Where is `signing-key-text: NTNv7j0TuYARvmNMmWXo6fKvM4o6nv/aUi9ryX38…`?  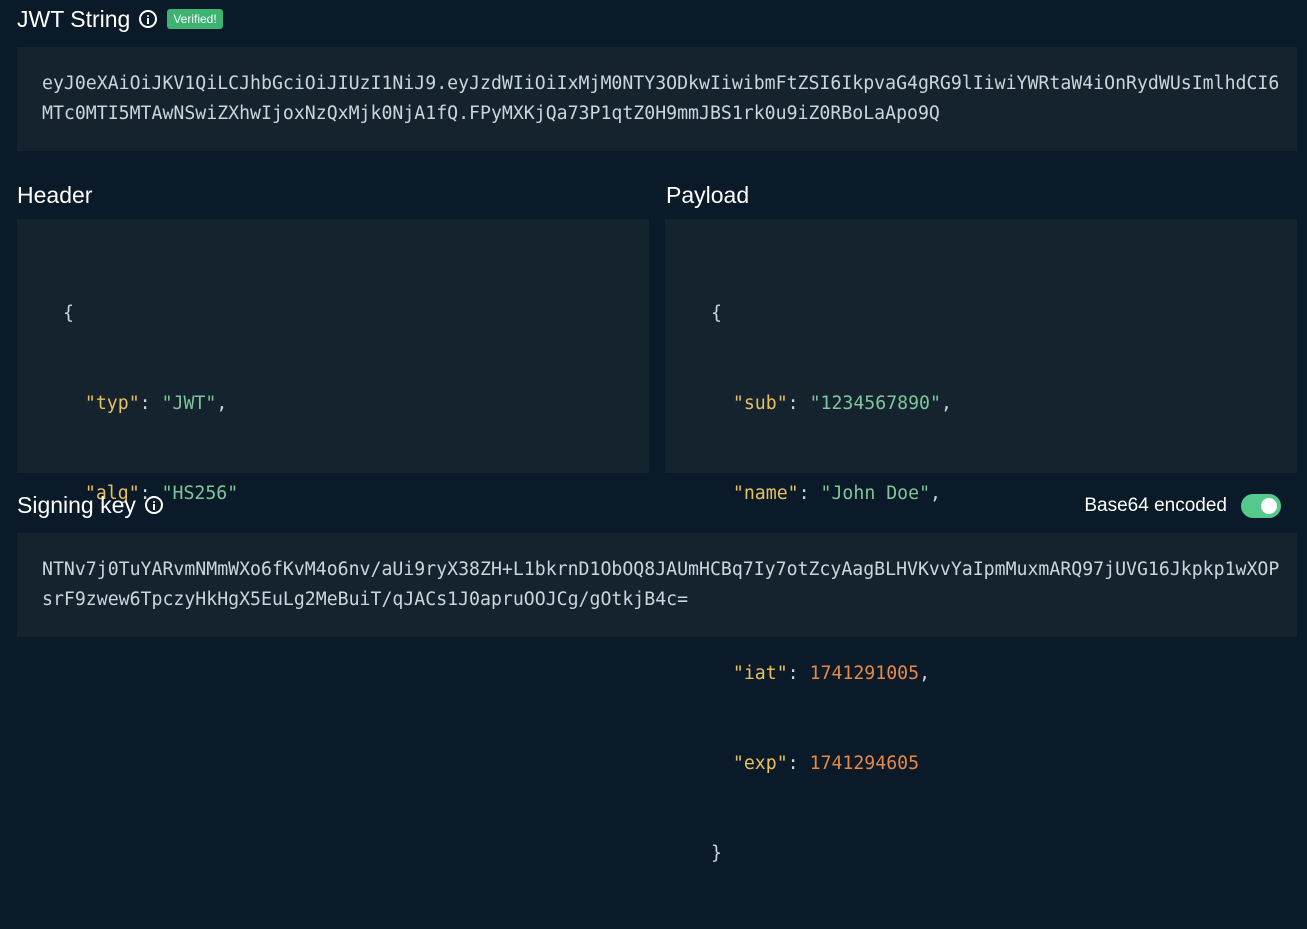
signing-key-text: NTNv7j0TuYARvmNMmWXo6fKvM4o6nv/aUi9ryX38… is located at coordinates (664, 585).